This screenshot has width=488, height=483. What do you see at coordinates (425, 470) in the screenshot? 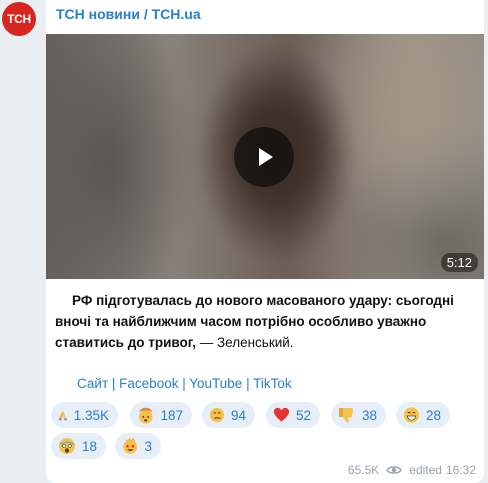
I see `edited-label: edited` at bounding box center [425, 470].